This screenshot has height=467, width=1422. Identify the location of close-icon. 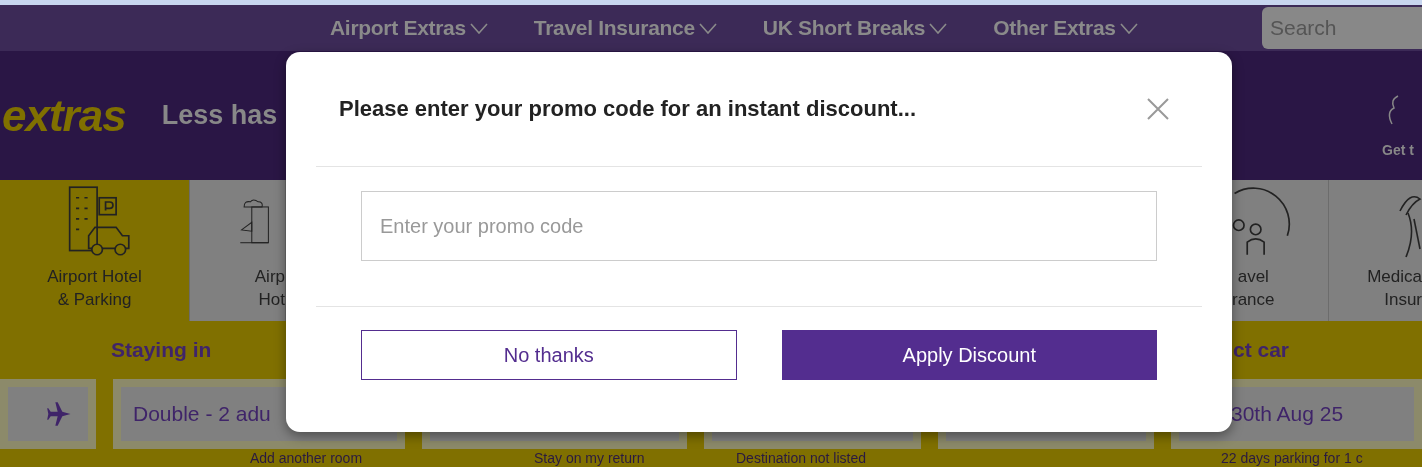
(1158, 109).